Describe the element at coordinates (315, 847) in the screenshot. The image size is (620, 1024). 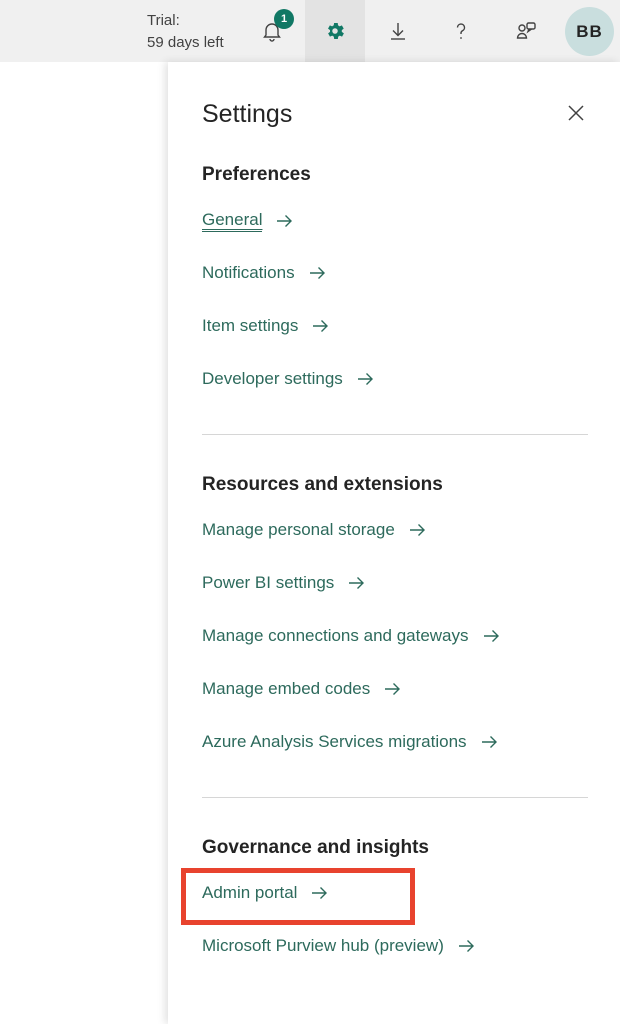
I see `section-title-governance: Governance and insights` at that location.